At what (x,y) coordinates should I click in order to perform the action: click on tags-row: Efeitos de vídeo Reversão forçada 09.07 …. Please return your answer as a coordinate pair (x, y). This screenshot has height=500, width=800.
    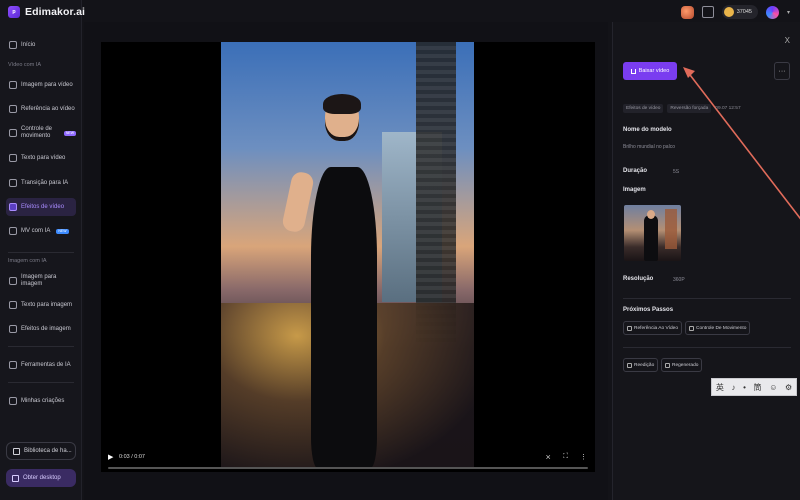
    Looking at the image, I should click on (682, 108).